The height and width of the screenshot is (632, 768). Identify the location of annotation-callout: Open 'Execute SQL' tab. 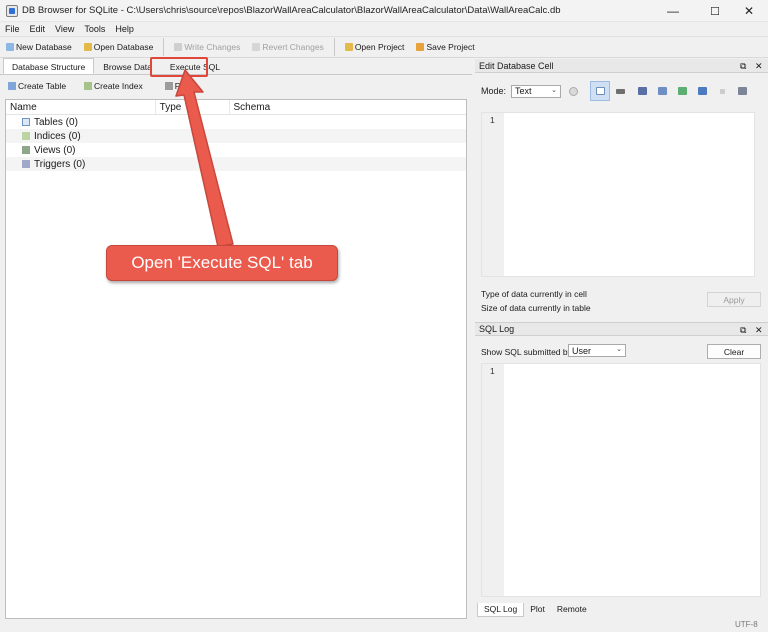
(222, 263).